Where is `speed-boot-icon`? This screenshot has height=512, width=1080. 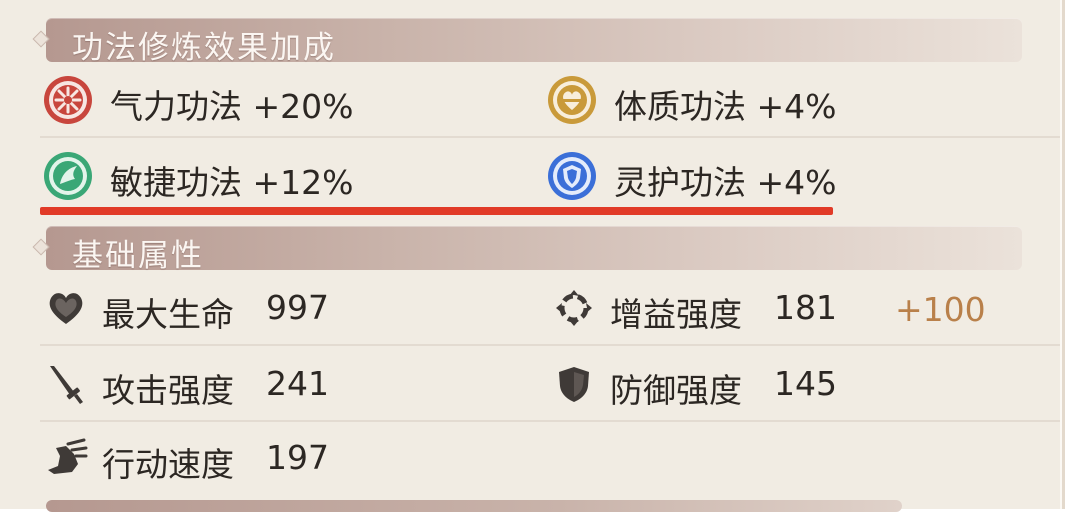
speed-boot-icon is located at coordinates (68, 456).